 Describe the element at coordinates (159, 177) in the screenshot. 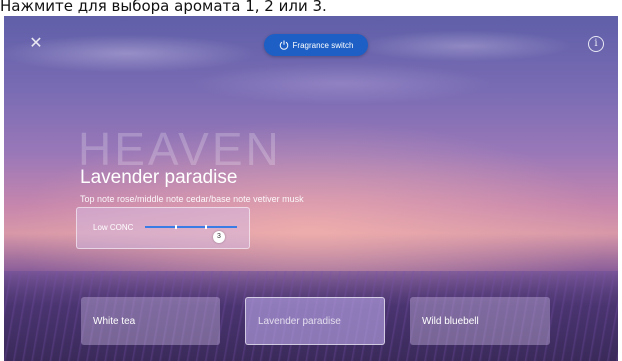

I see `fragrance-title: Lavender paradise` at that location.